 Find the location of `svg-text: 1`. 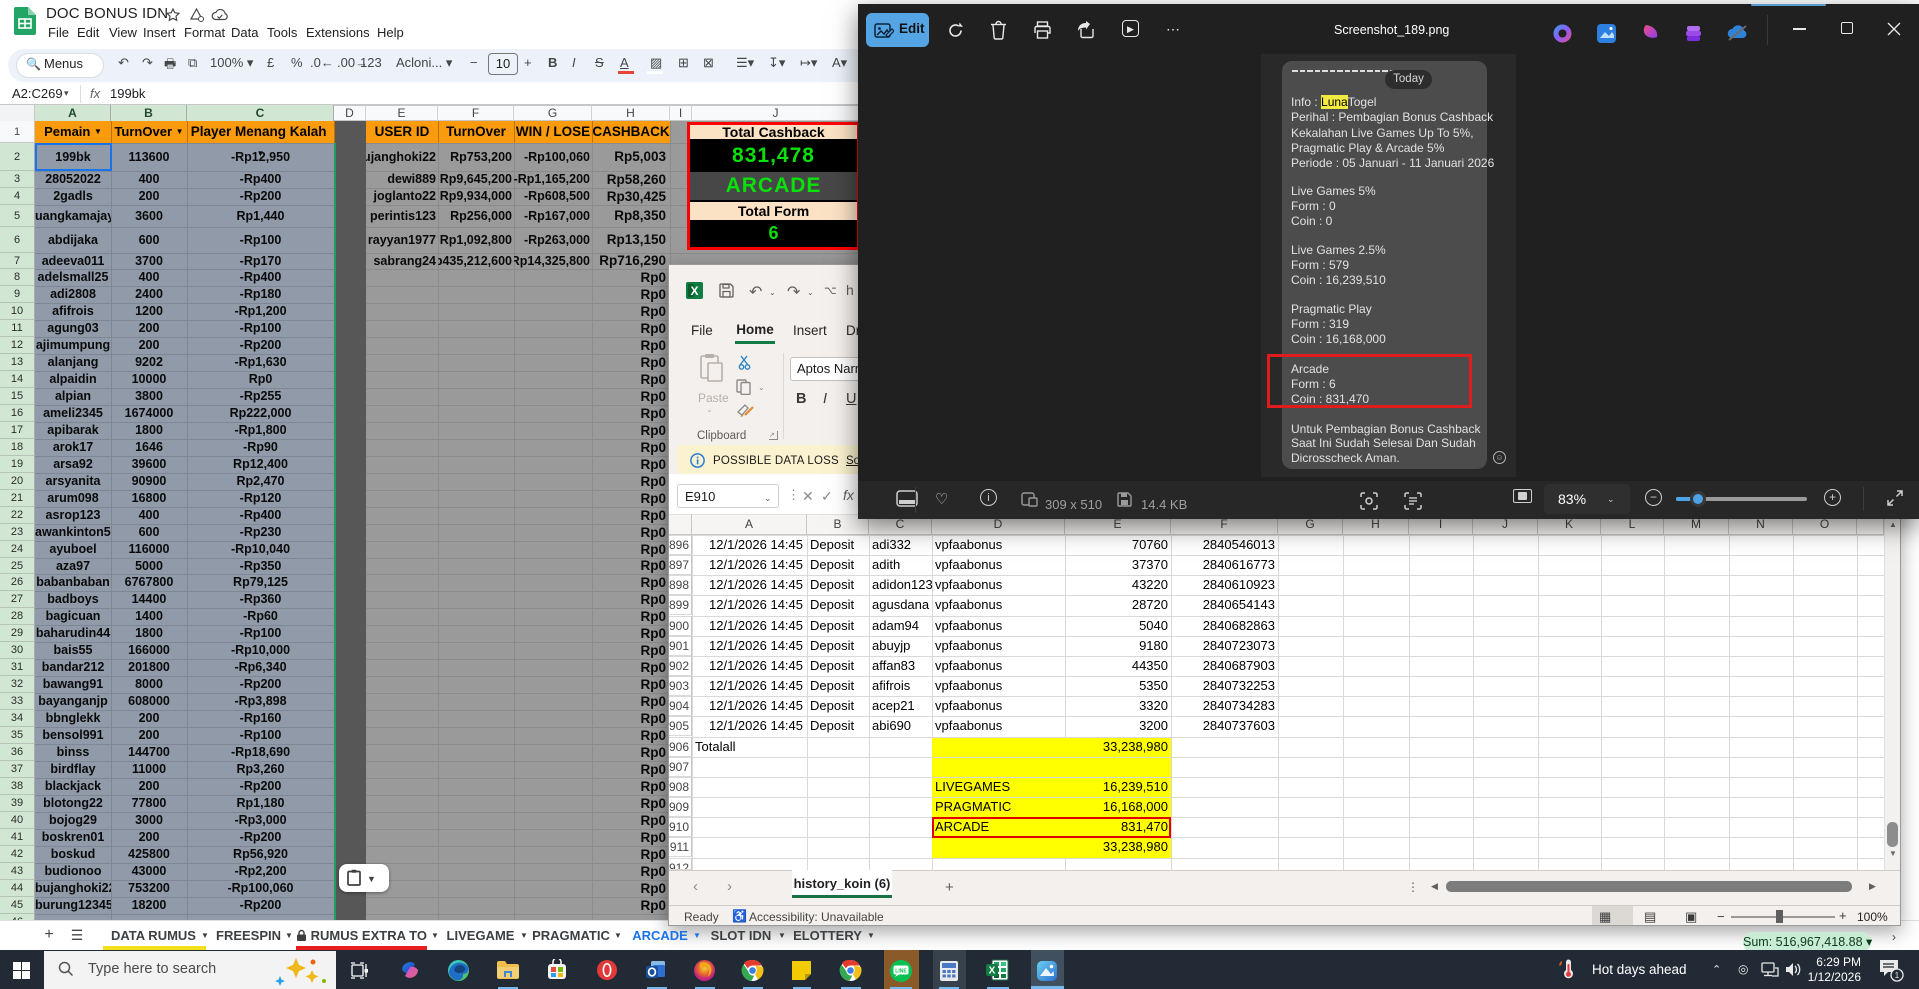

svg-text: 1 is located at coordinates (1897, 975).